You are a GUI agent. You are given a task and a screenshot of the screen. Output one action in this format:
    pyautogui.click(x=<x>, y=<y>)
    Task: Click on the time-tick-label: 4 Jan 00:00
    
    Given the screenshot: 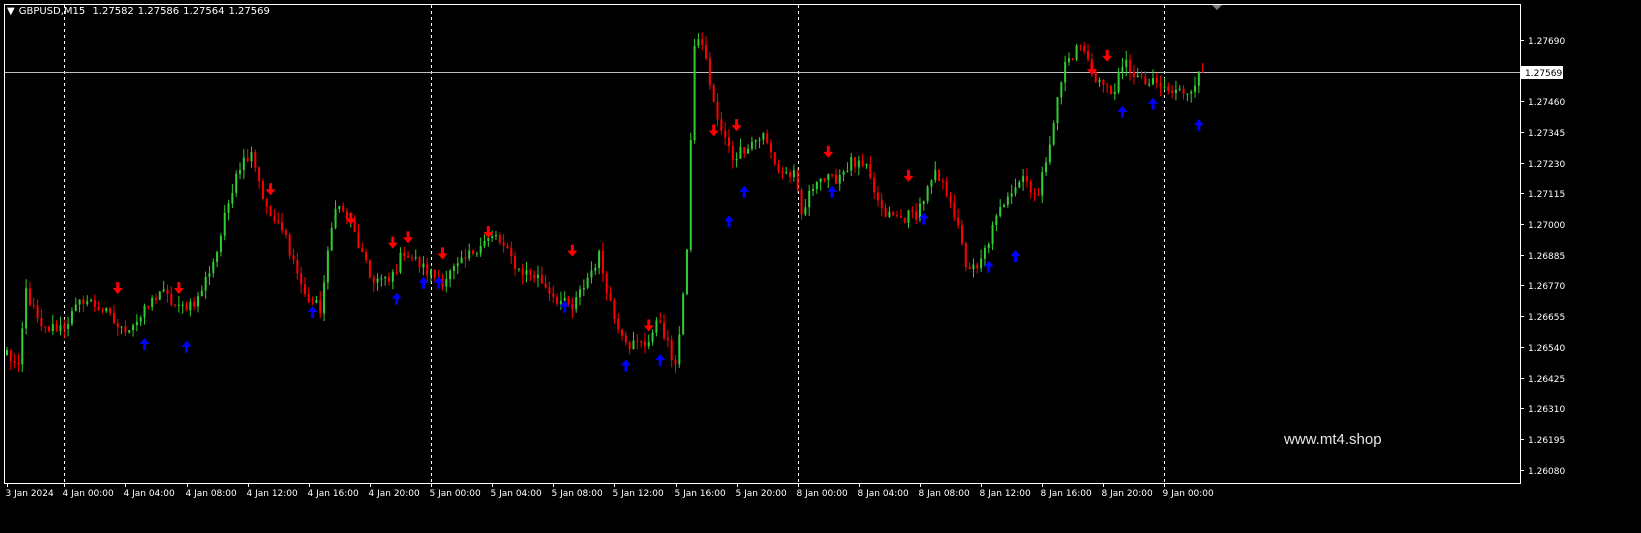 What is the action you would take?
    pyautogui.click(x=89, y=494)
    